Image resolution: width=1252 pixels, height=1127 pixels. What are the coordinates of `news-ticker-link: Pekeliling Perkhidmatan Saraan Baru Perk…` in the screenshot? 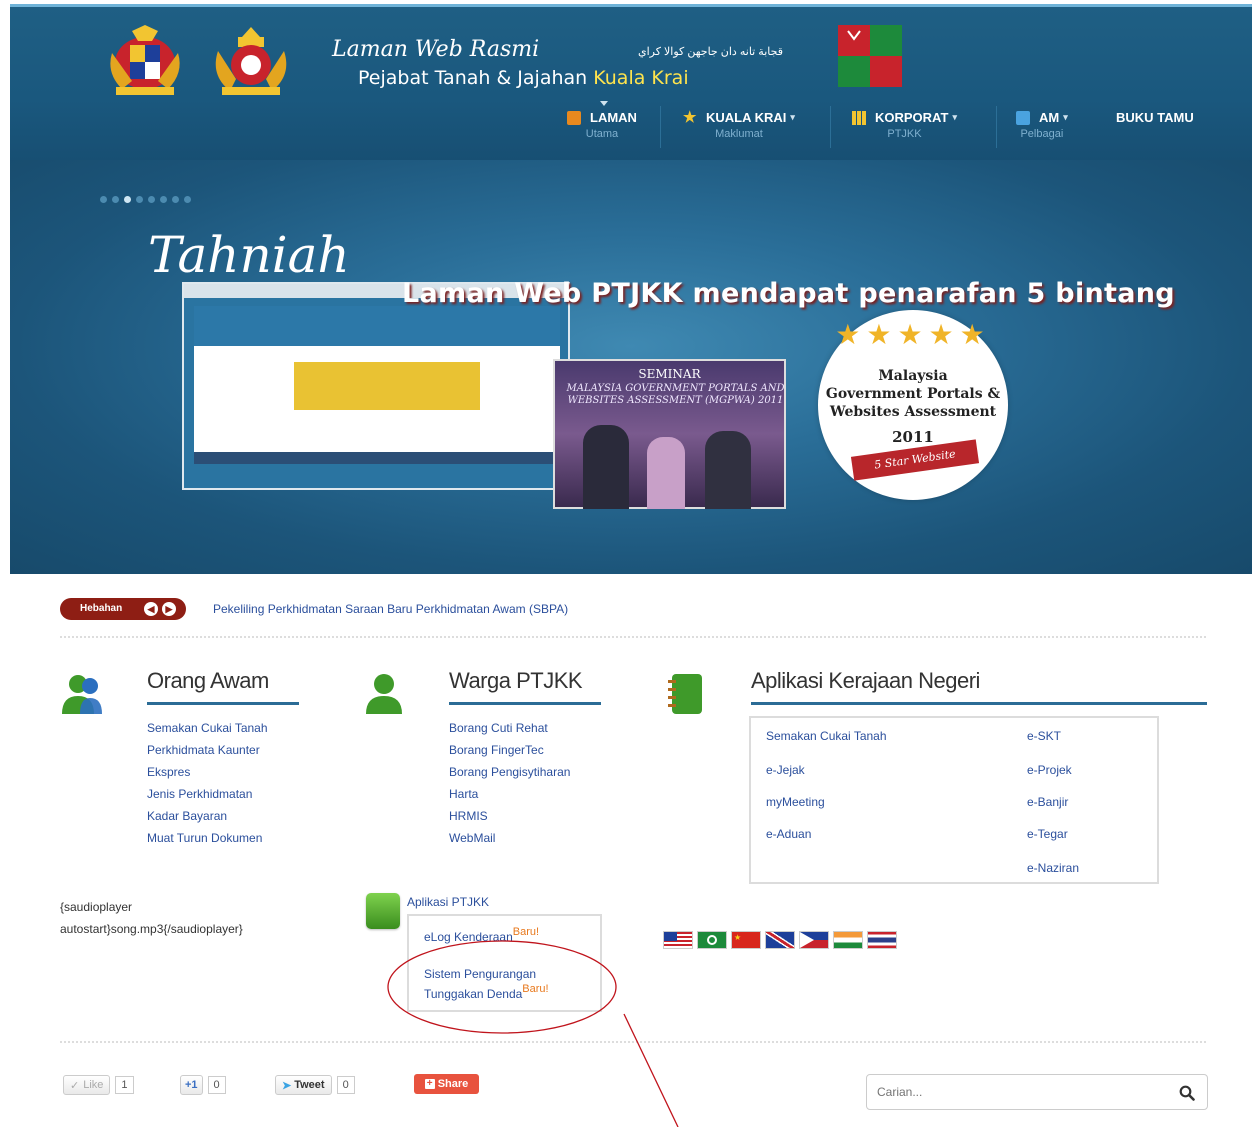 It's located at (390, 609).